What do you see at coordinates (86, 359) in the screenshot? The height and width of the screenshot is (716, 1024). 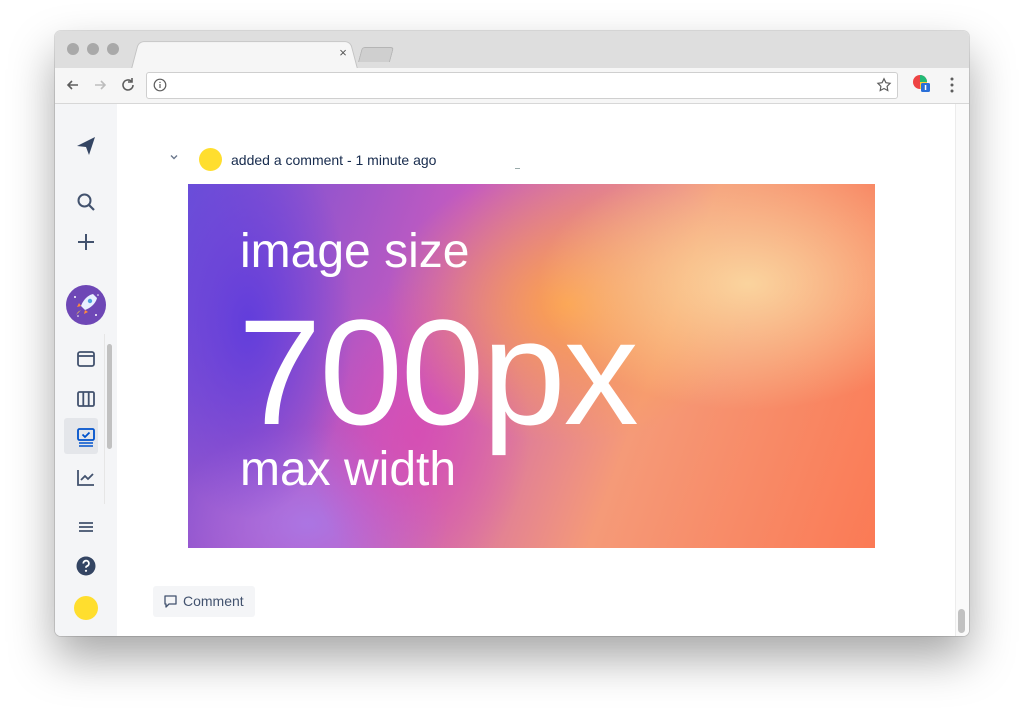 I see `backlog-card-icon` at bounding box center [86, 359].